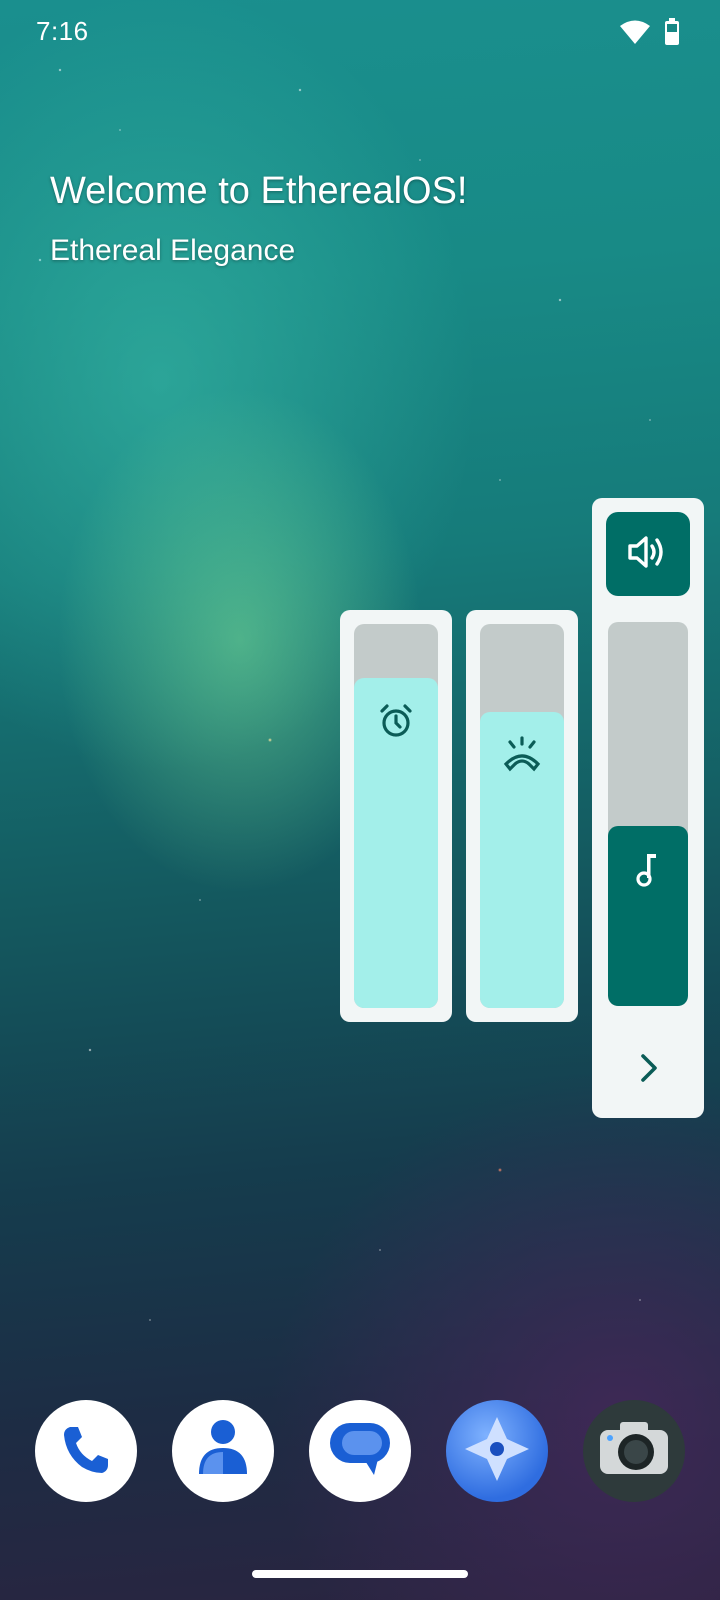 This screenshot has width=720, height=1600. Describe the element at coordinates (522, 754) in the screenshot. I see `phone-ring-icon` at that location.